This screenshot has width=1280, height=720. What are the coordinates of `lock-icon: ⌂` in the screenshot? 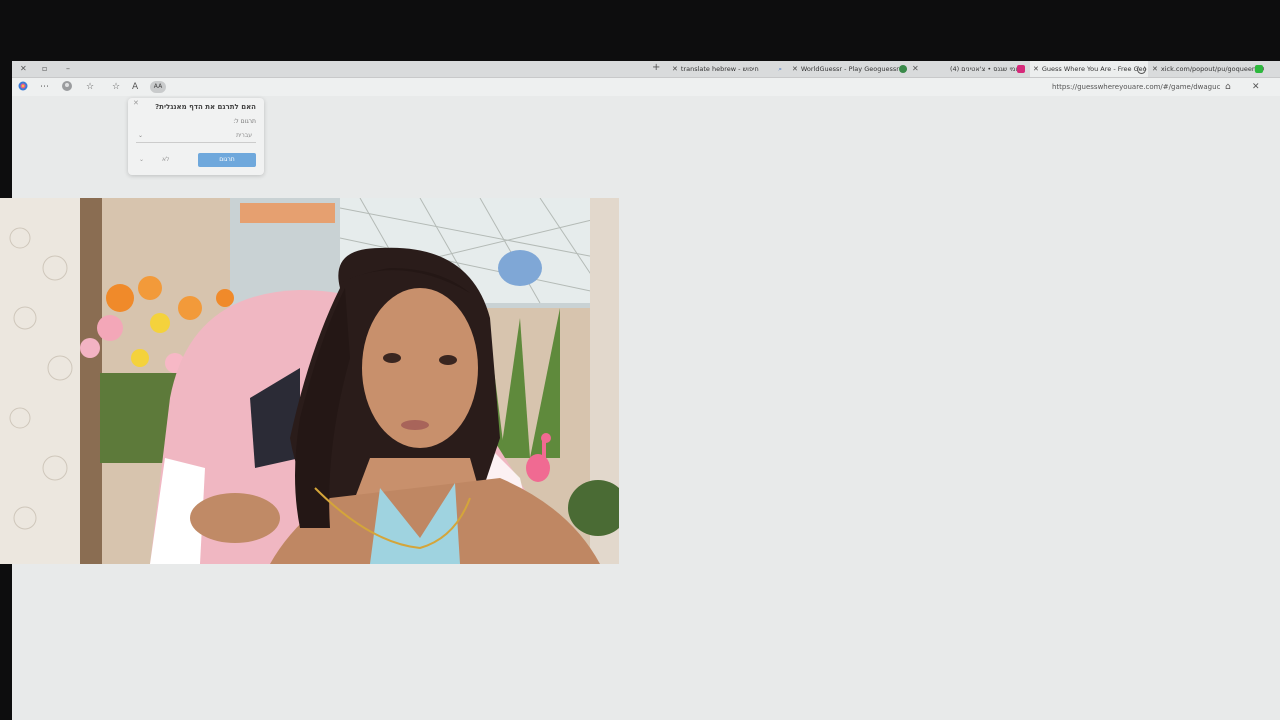 It's located at (1228, 87).